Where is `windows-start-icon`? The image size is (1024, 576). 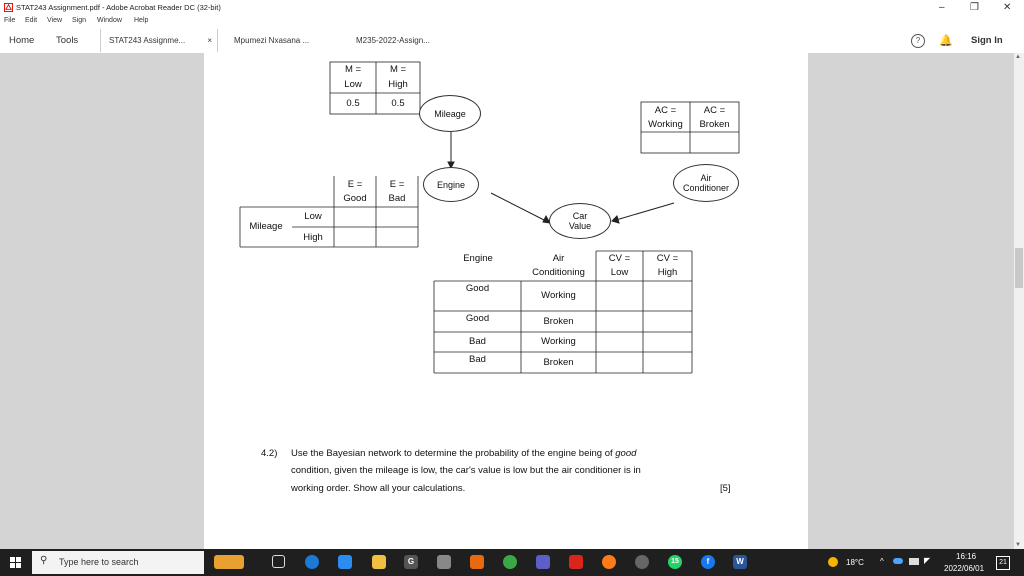
windows-start-icon is located at coordinates (15, 562).